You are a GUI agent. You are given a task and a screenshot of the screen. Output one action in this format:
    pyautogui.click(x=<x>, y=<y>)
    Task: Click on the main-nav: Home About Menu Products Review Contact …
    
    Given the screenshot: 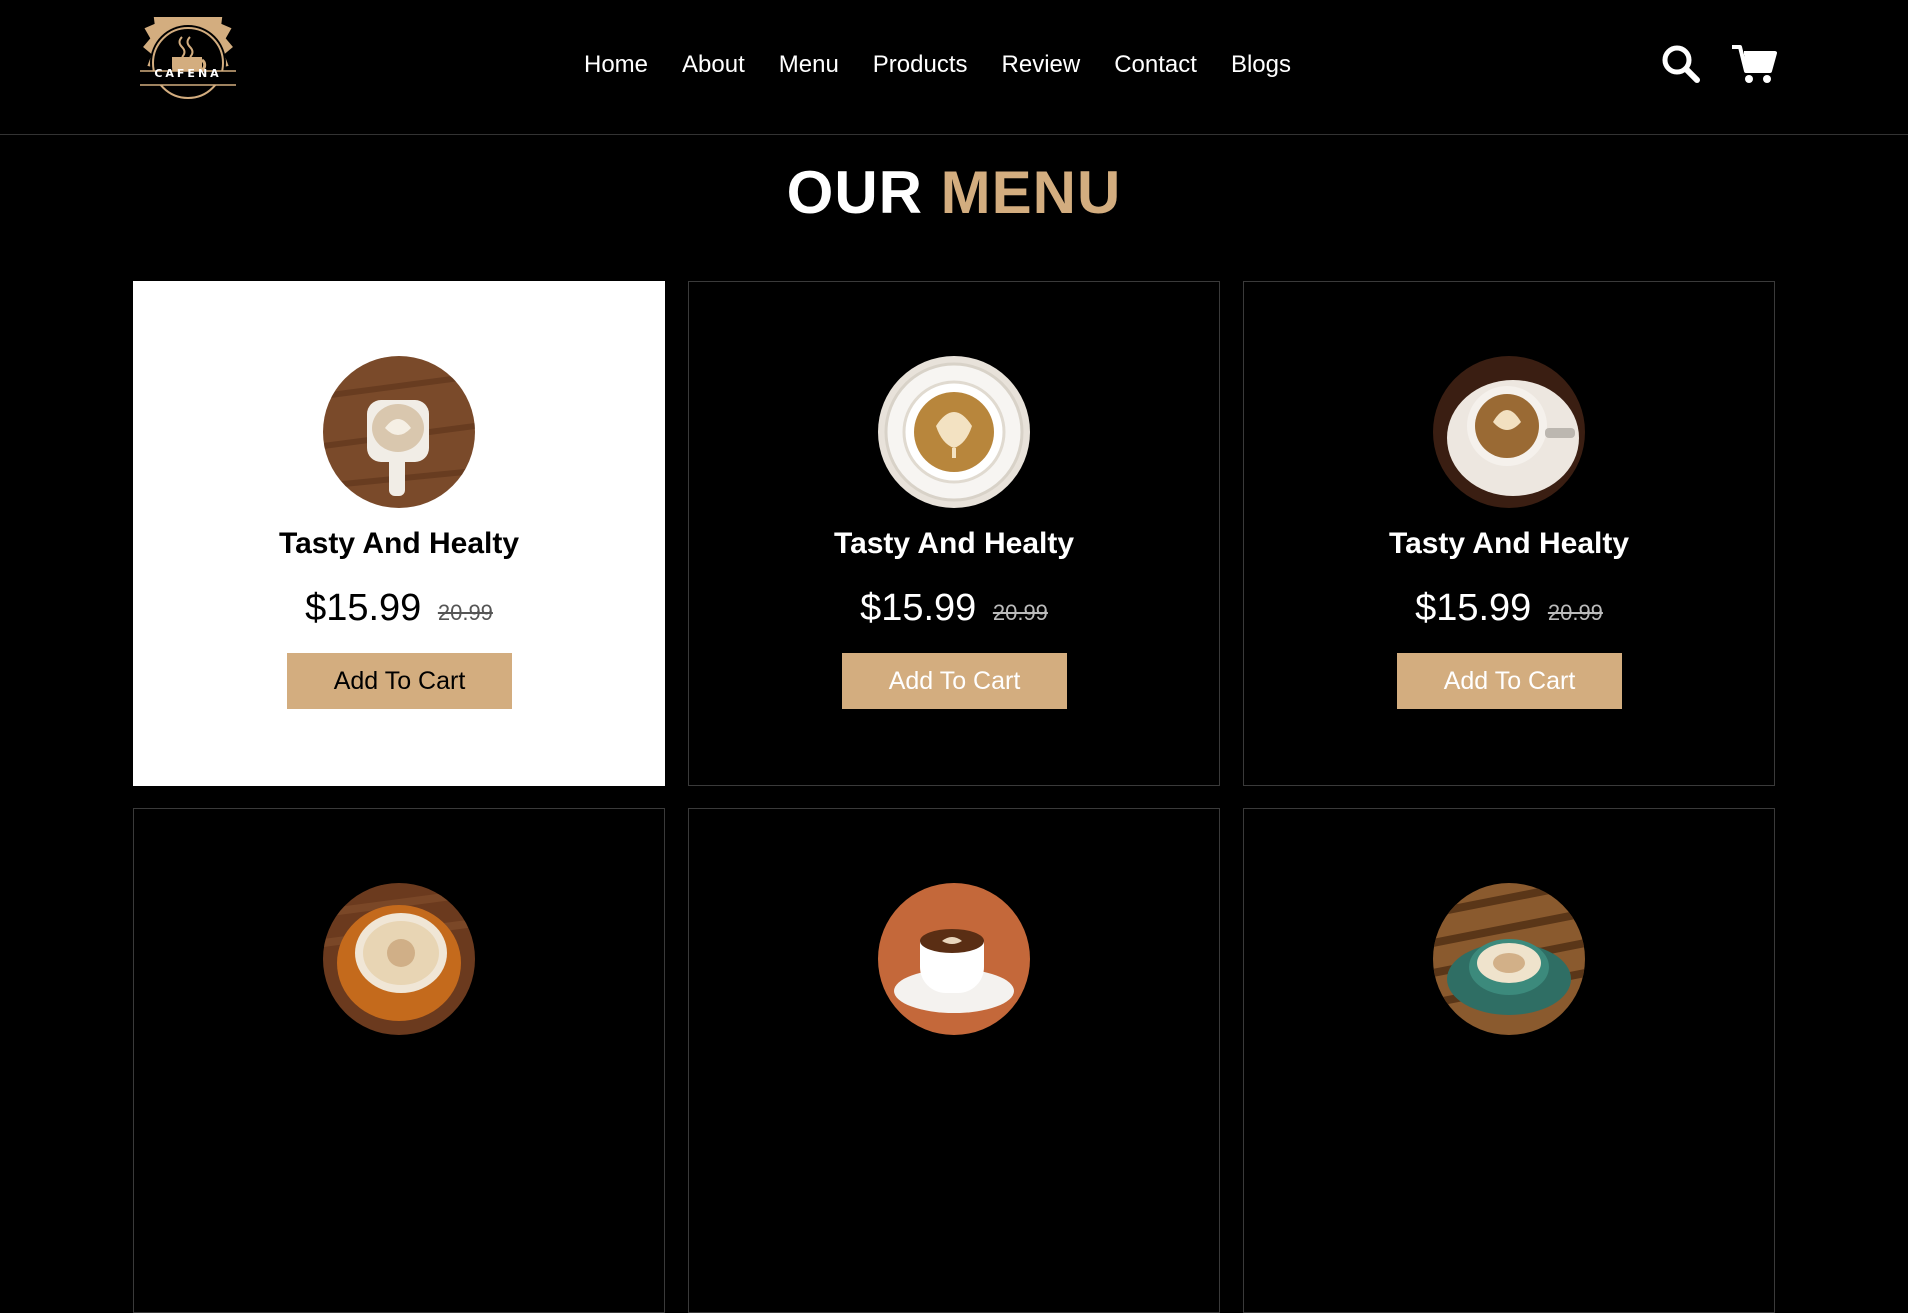 What is the action you would take?
    pyautogui.click(x=937, y=65)
    